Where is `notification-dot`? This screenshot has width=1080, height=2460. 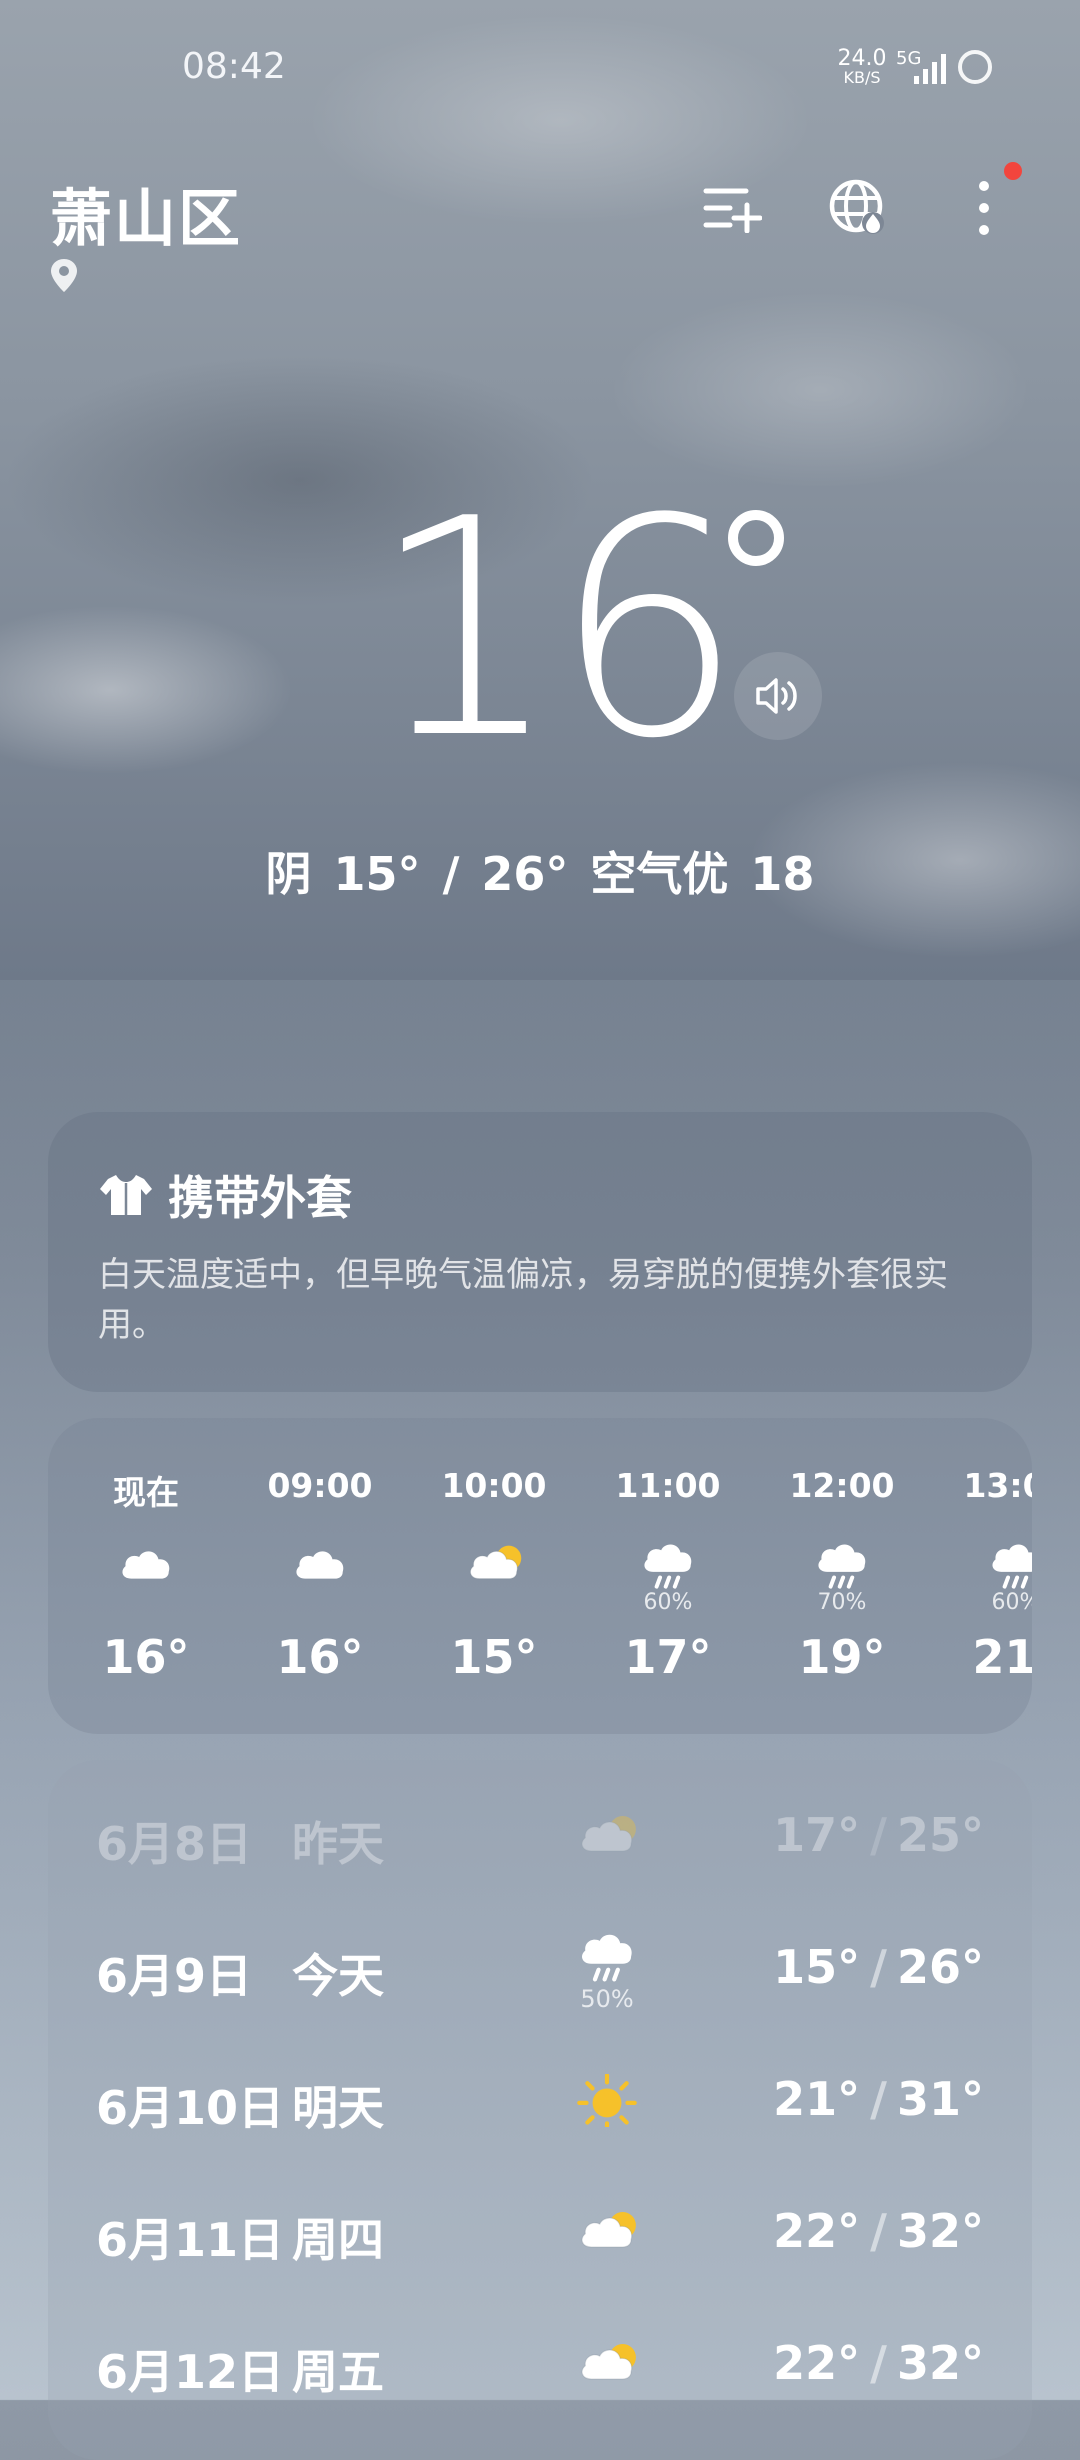
notification-dot is located at coordinates (1013, 171).